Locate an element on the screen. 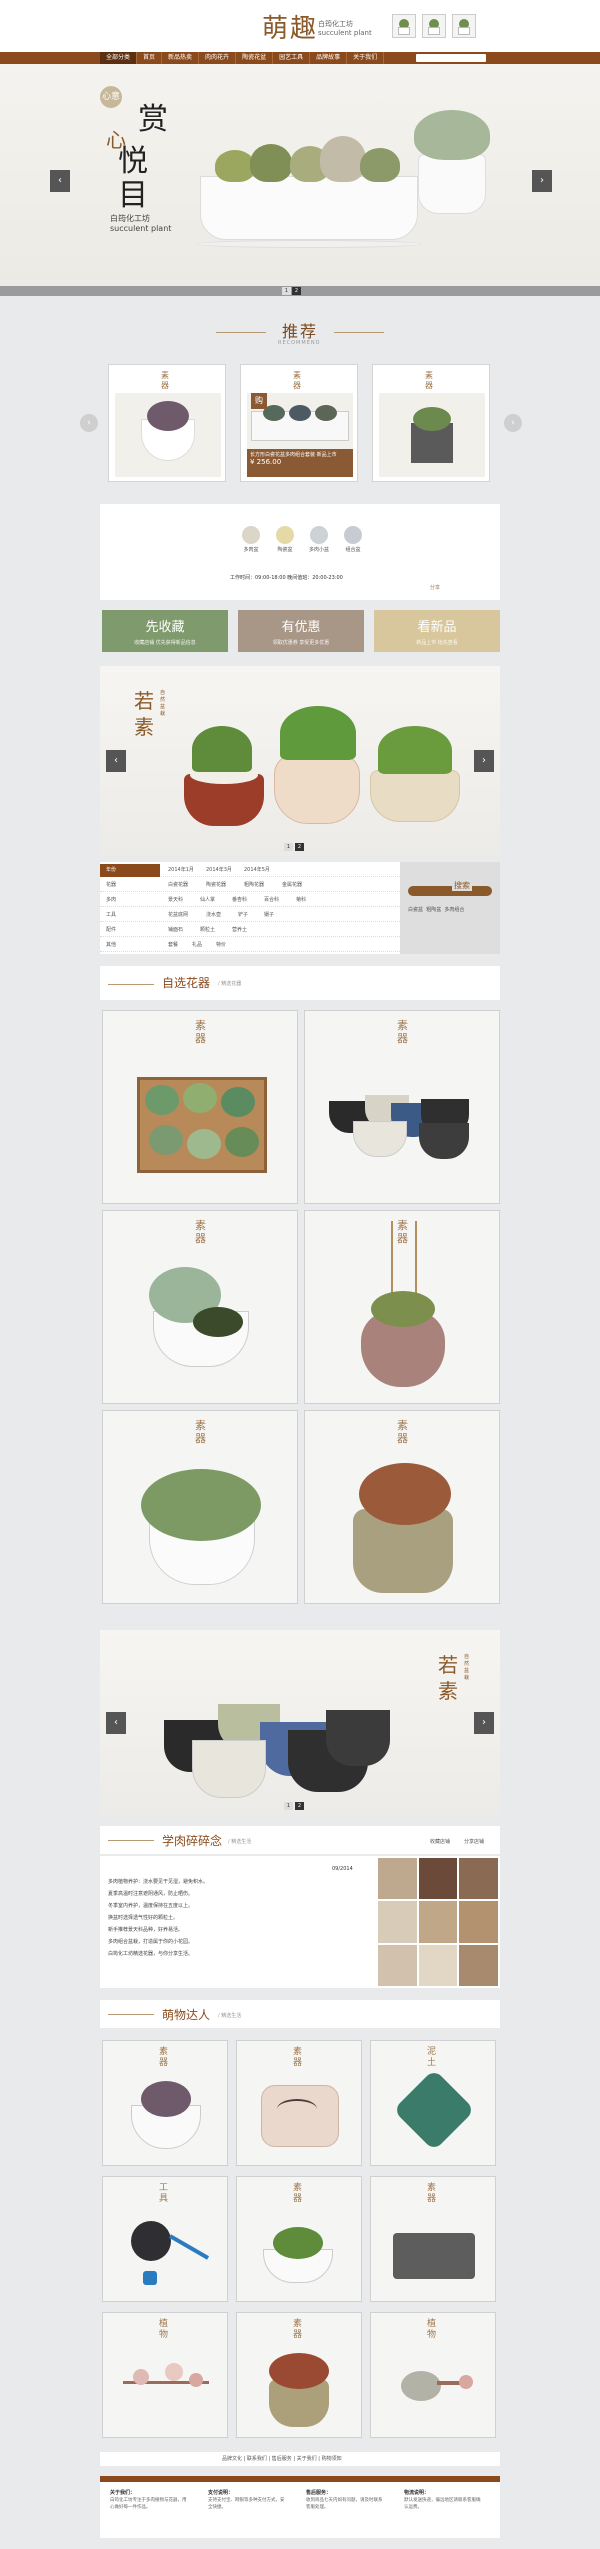 The image size is (600, 2549). table-cell: 套餐 is located at coordinates (173, 945).